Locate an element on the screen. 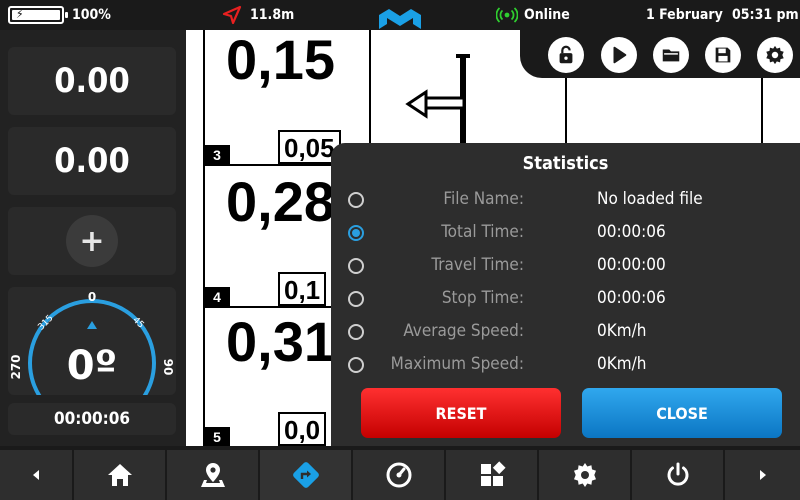 This screenshot has width=800, height=500. unlock-button is located at coordinates (566, 55).